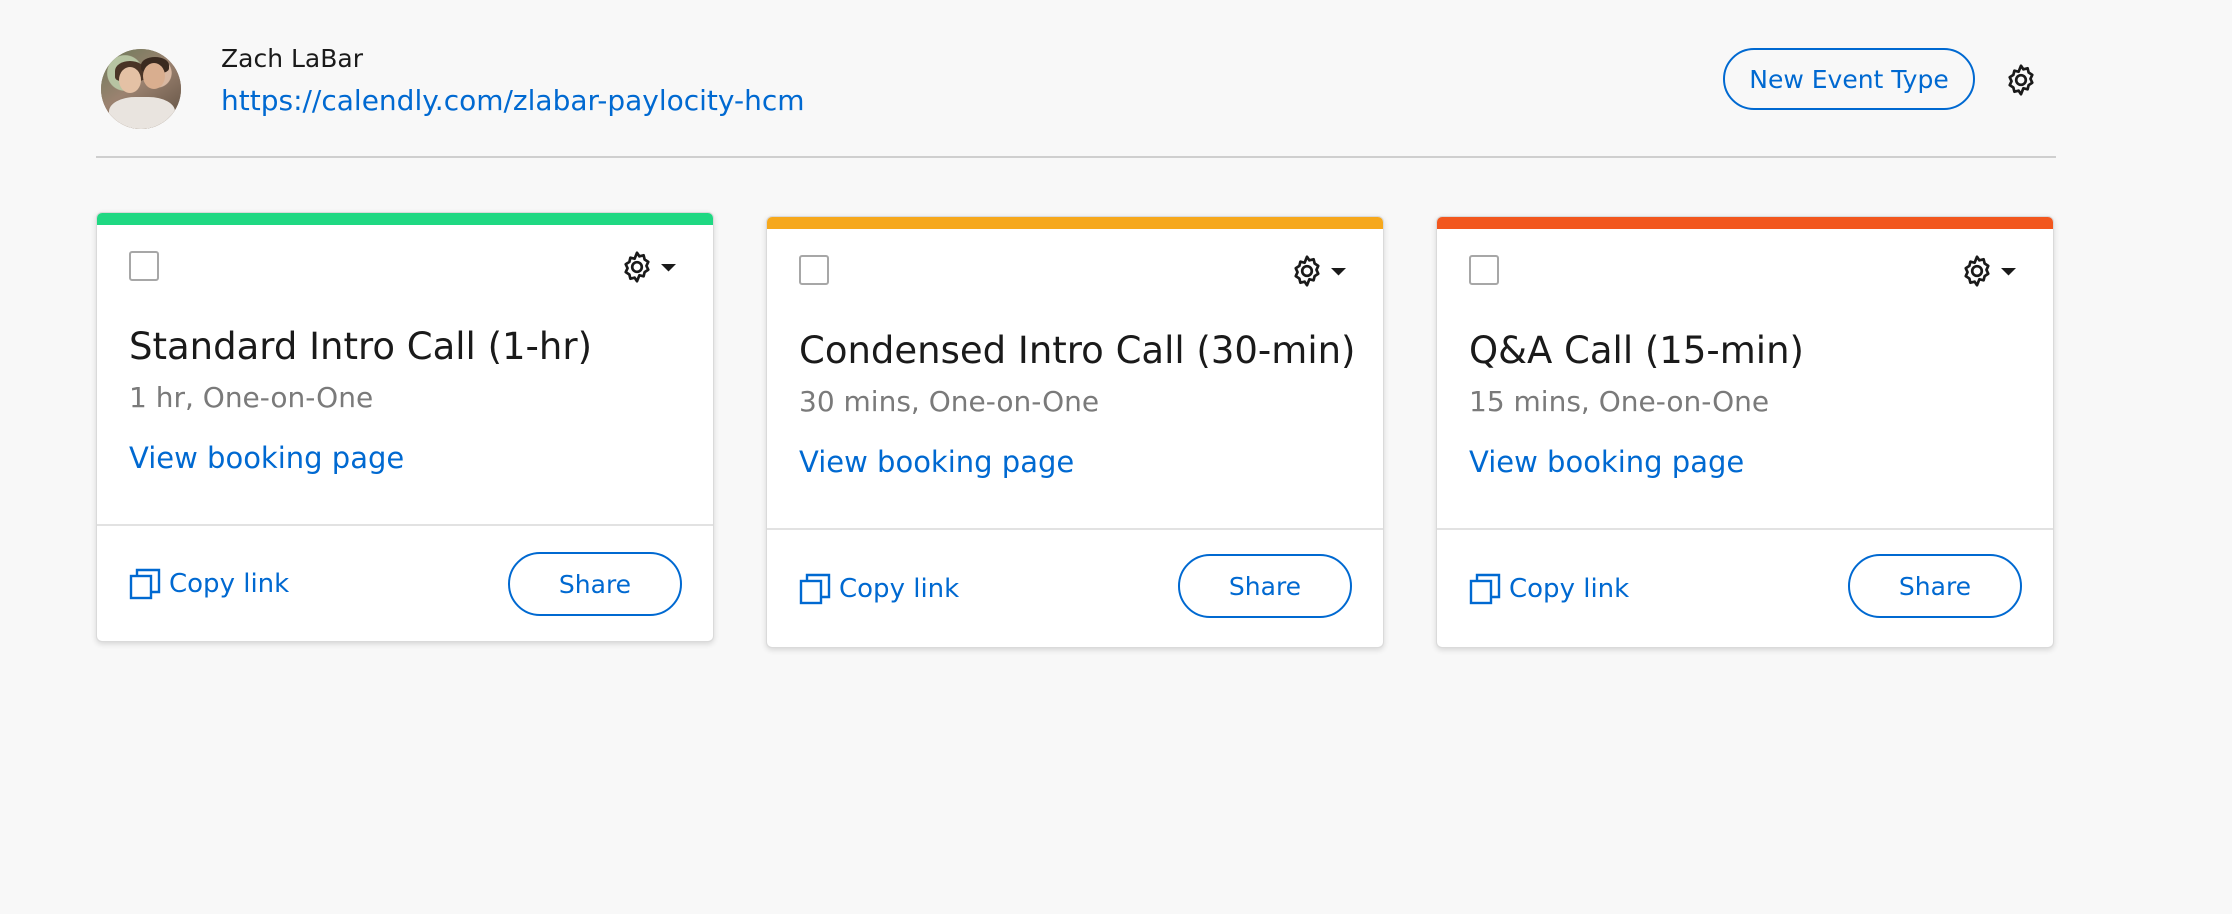 Image resolution: width=2232 pixels, height=914 pixels. I want to click on event-title: Standard Intro Call (1-hr), so click(361, 346).